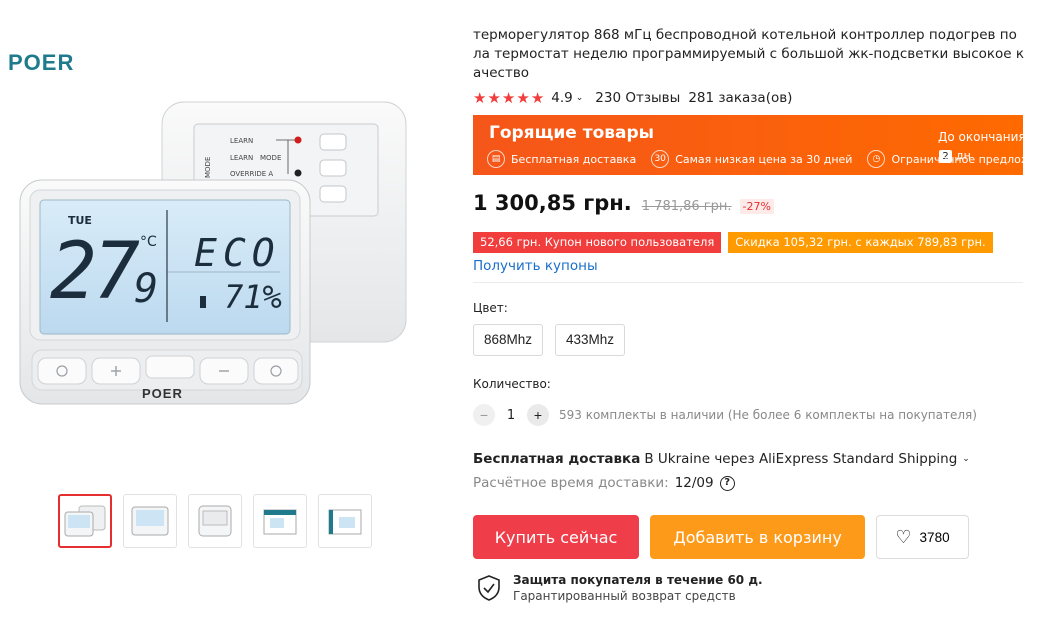  Describe the element at coordinates (694, 483) in the screenshot. I see `delivery-date: 12/09` at that location.